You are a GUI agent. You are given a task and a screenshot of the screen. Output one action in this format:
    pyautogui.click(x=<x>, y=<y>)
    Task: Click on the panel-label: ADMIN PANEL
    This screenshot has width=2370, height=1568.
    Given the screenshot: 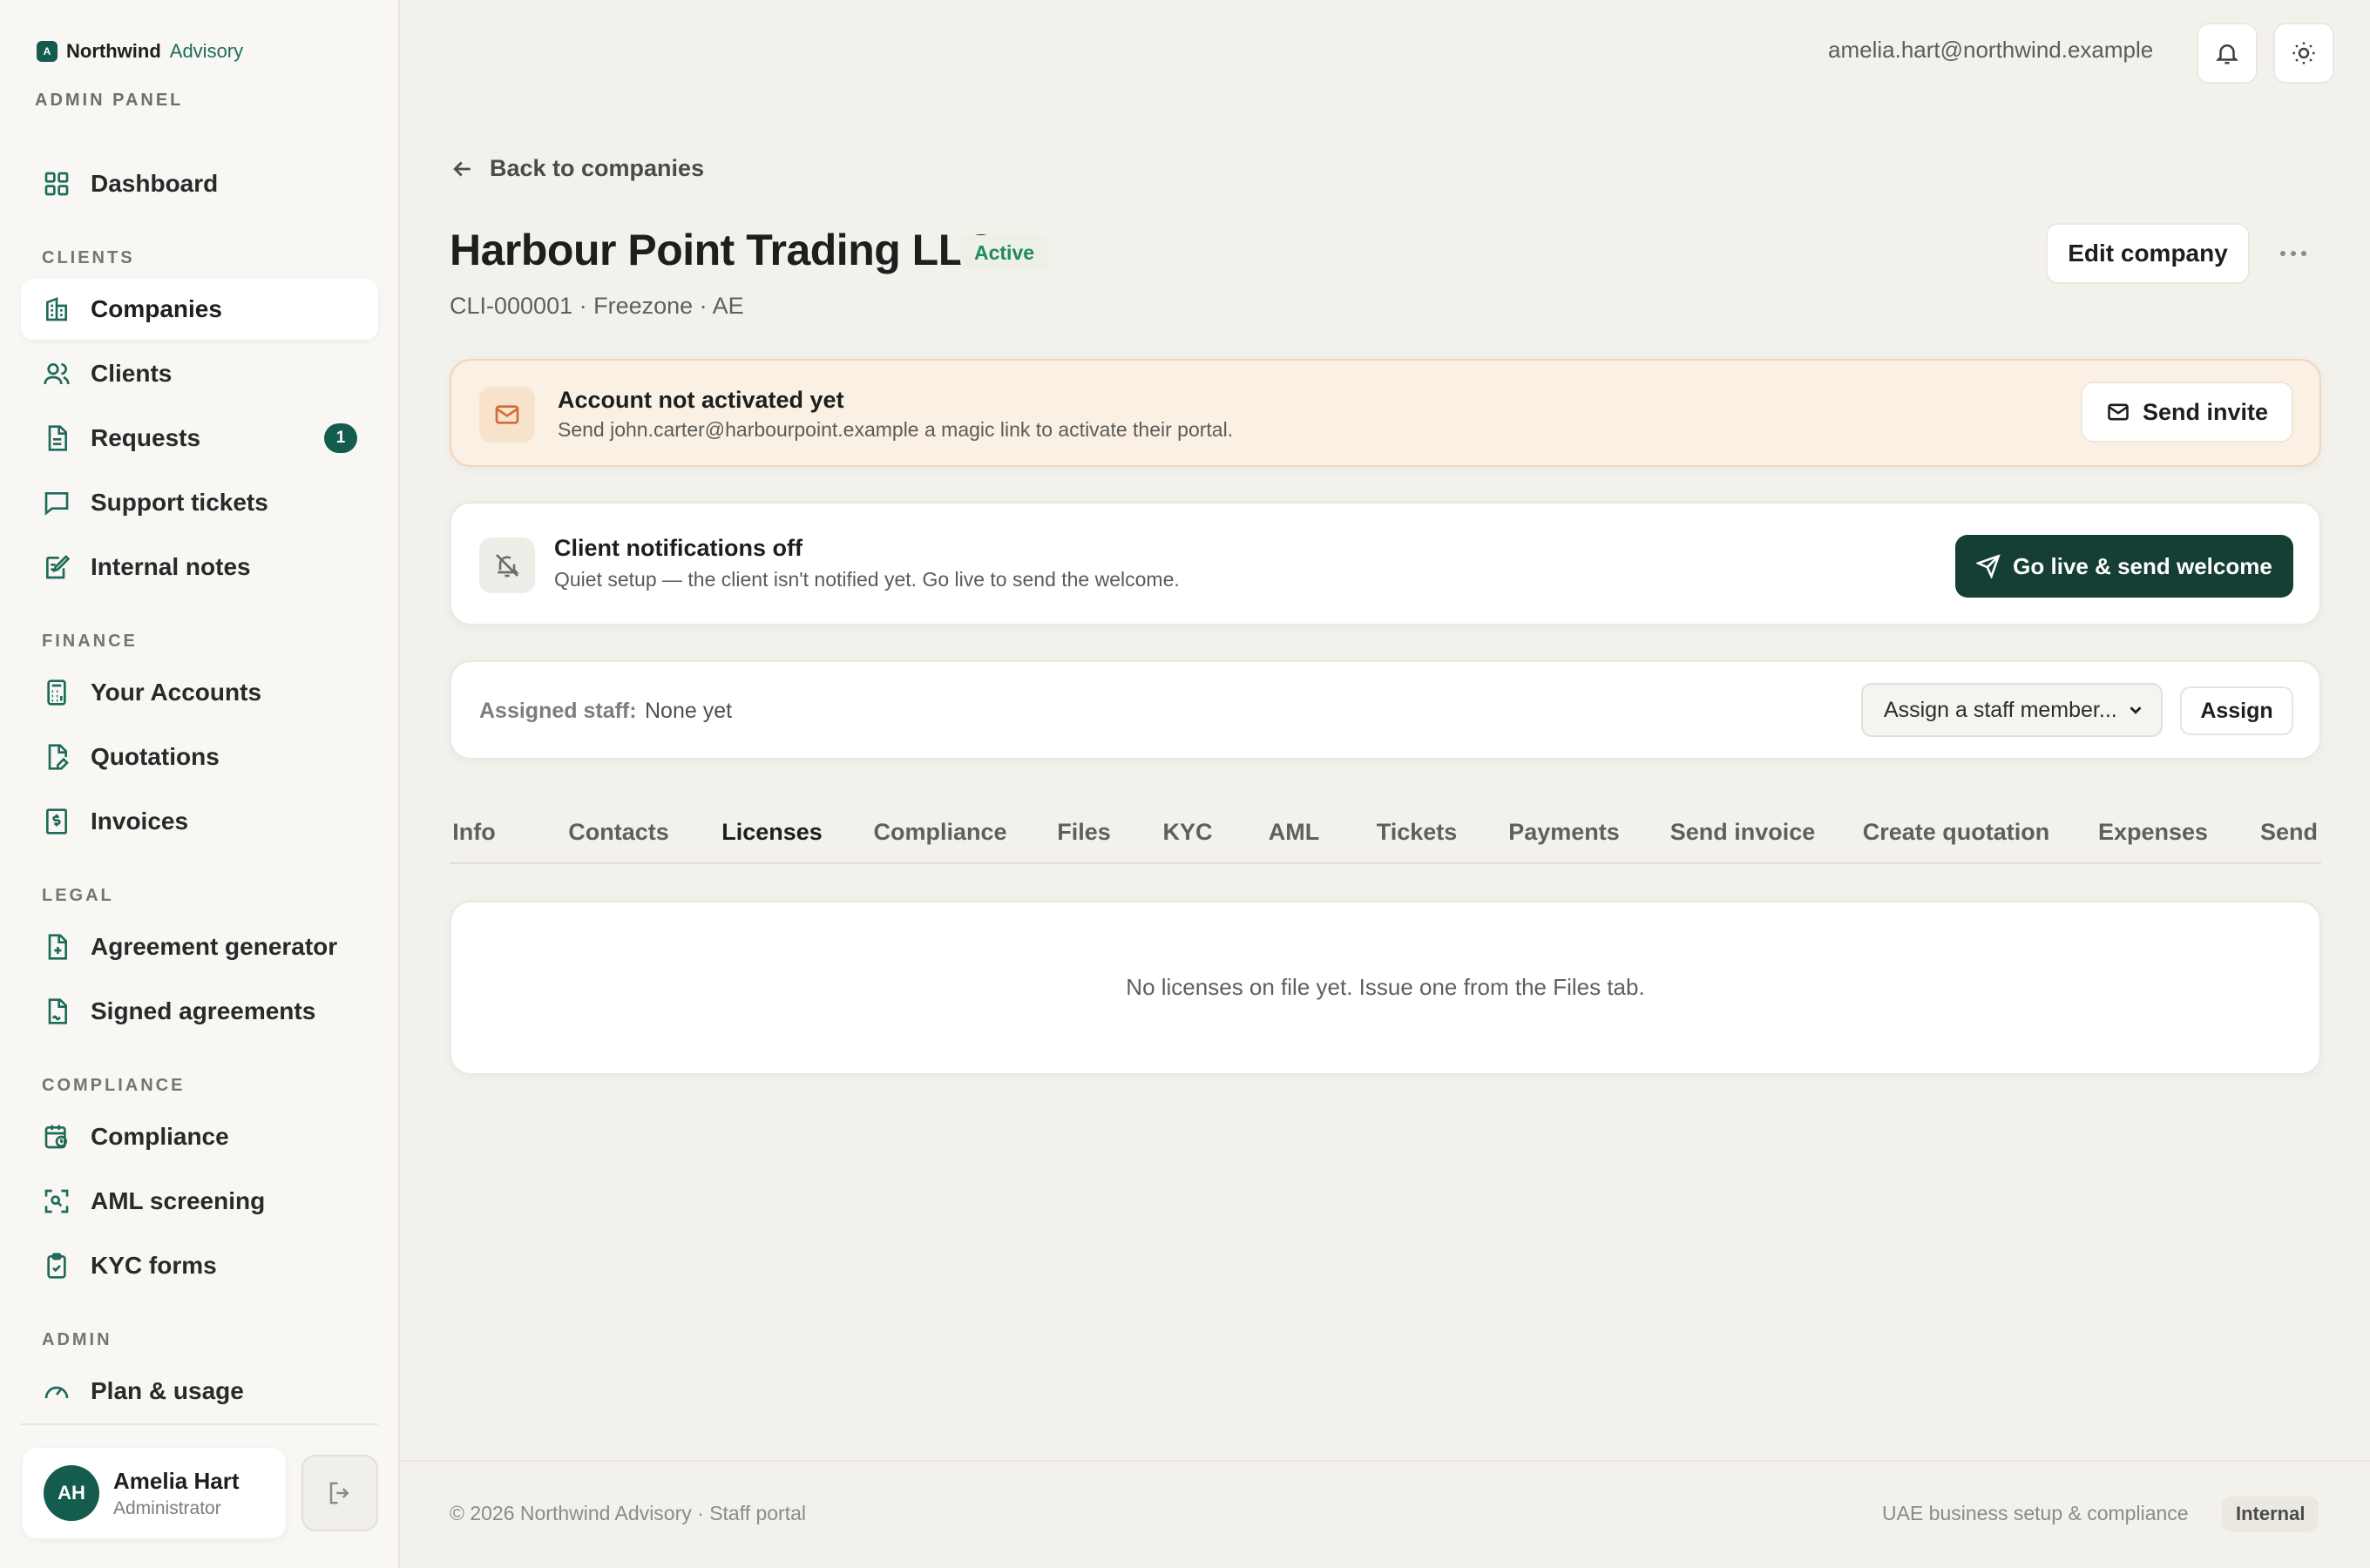 What is the action you would take?
    pyautogui.click(x=109, y=101)
    